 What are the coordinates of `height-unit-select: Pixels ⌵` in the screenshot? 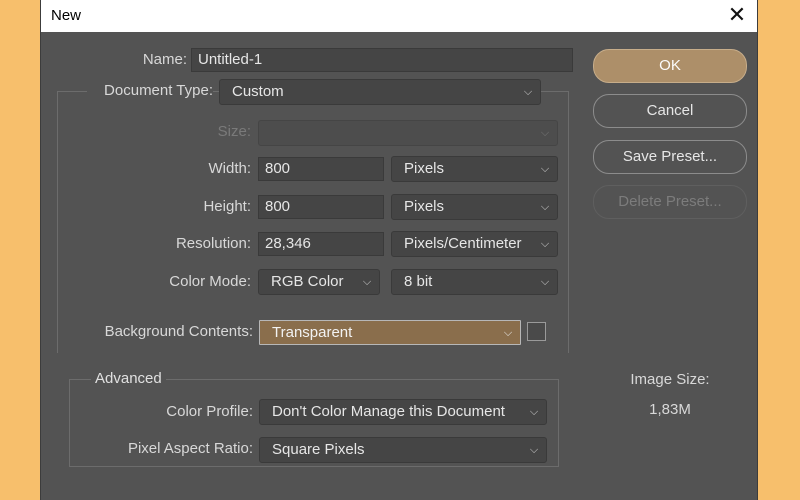 It's located at (474, 207).